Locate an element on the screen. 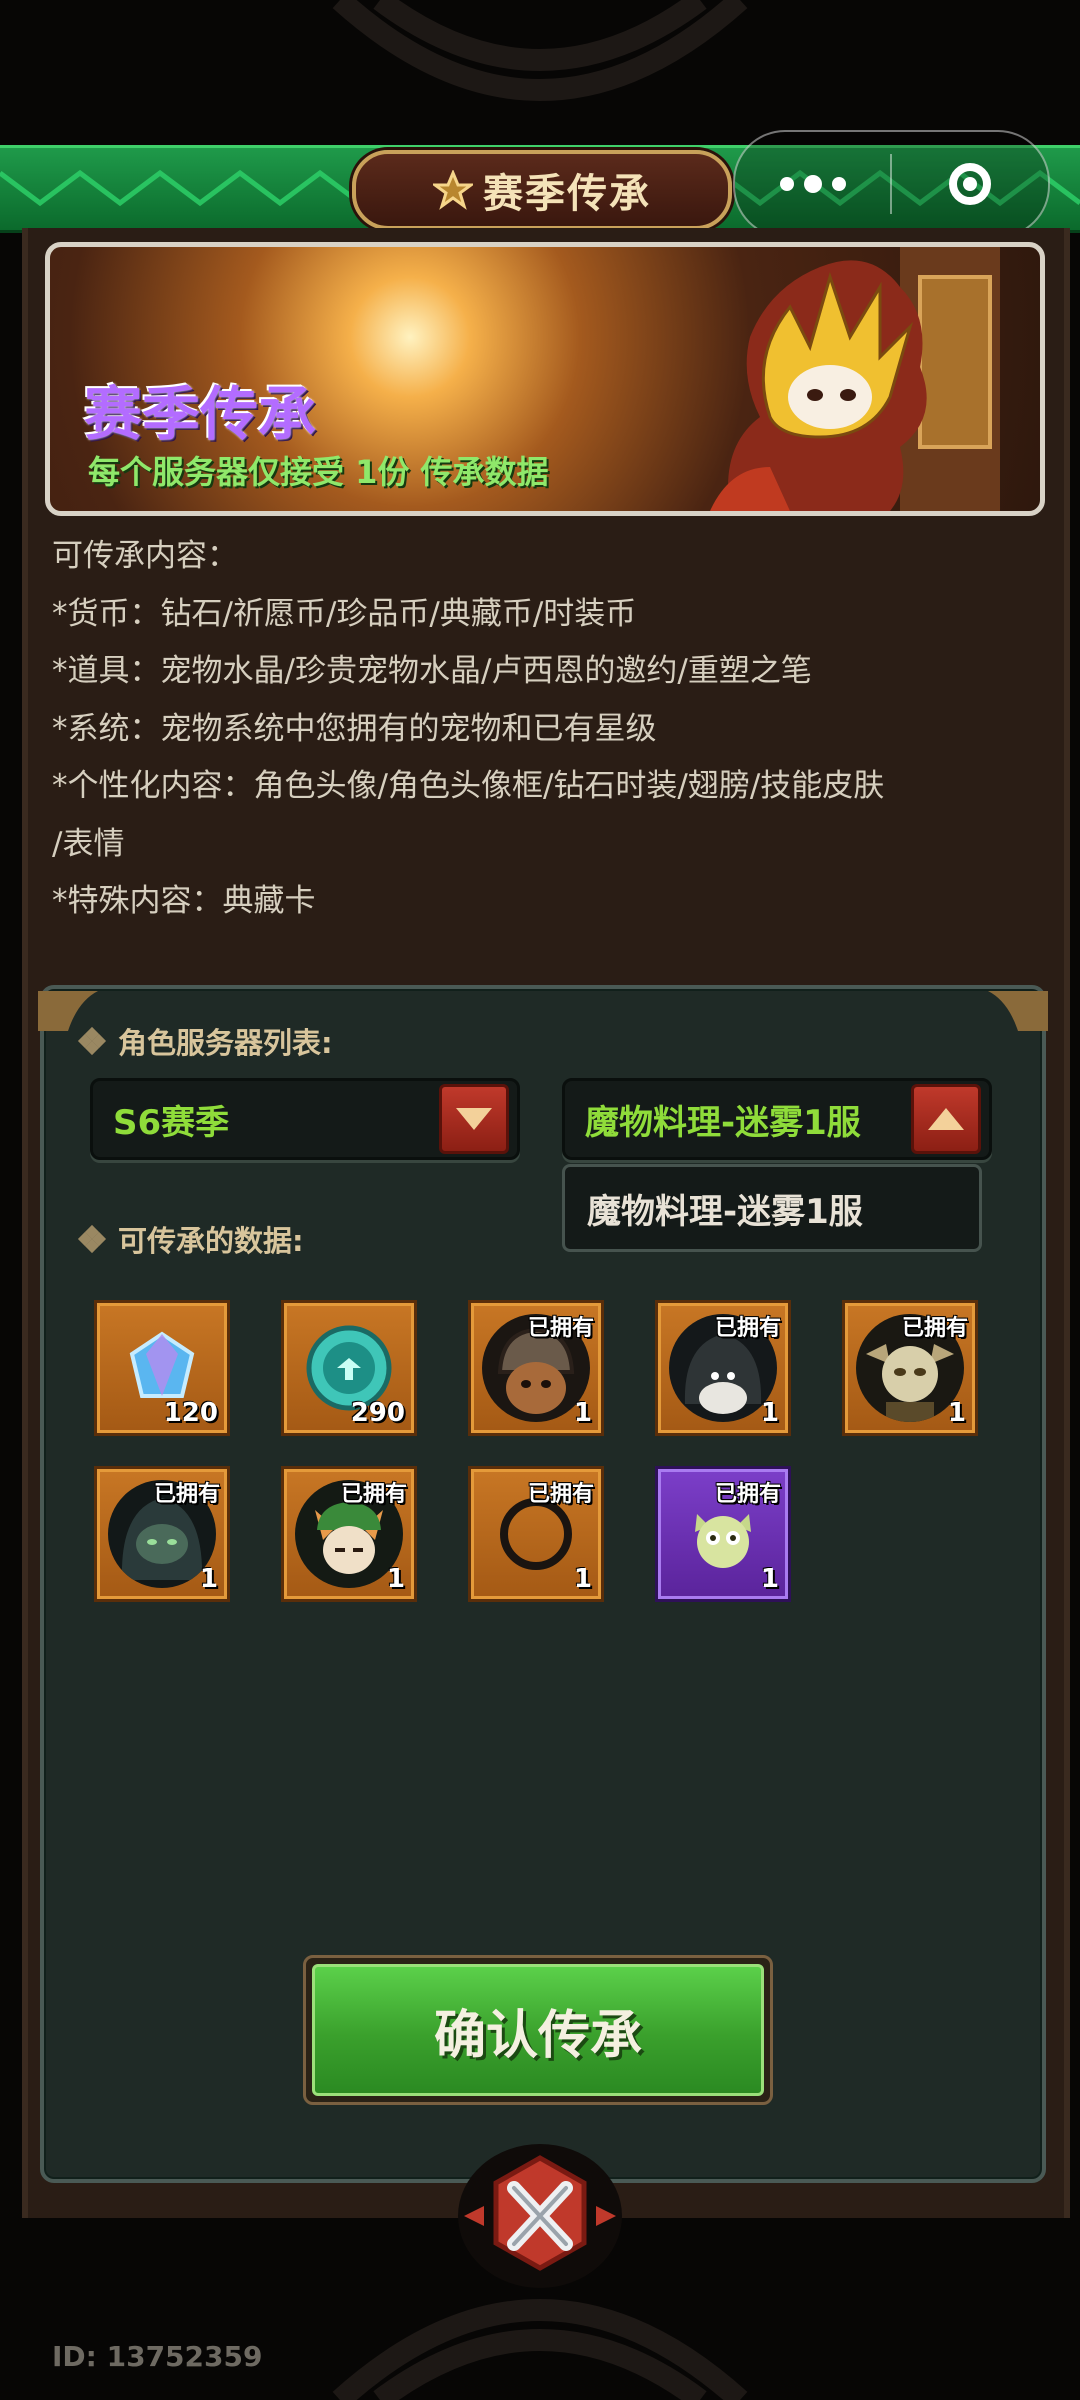 This screenshot has height=2400, width=1080. server-select-value: 魔物料理-迷雾1服 is located at coordinates (723, 1122).